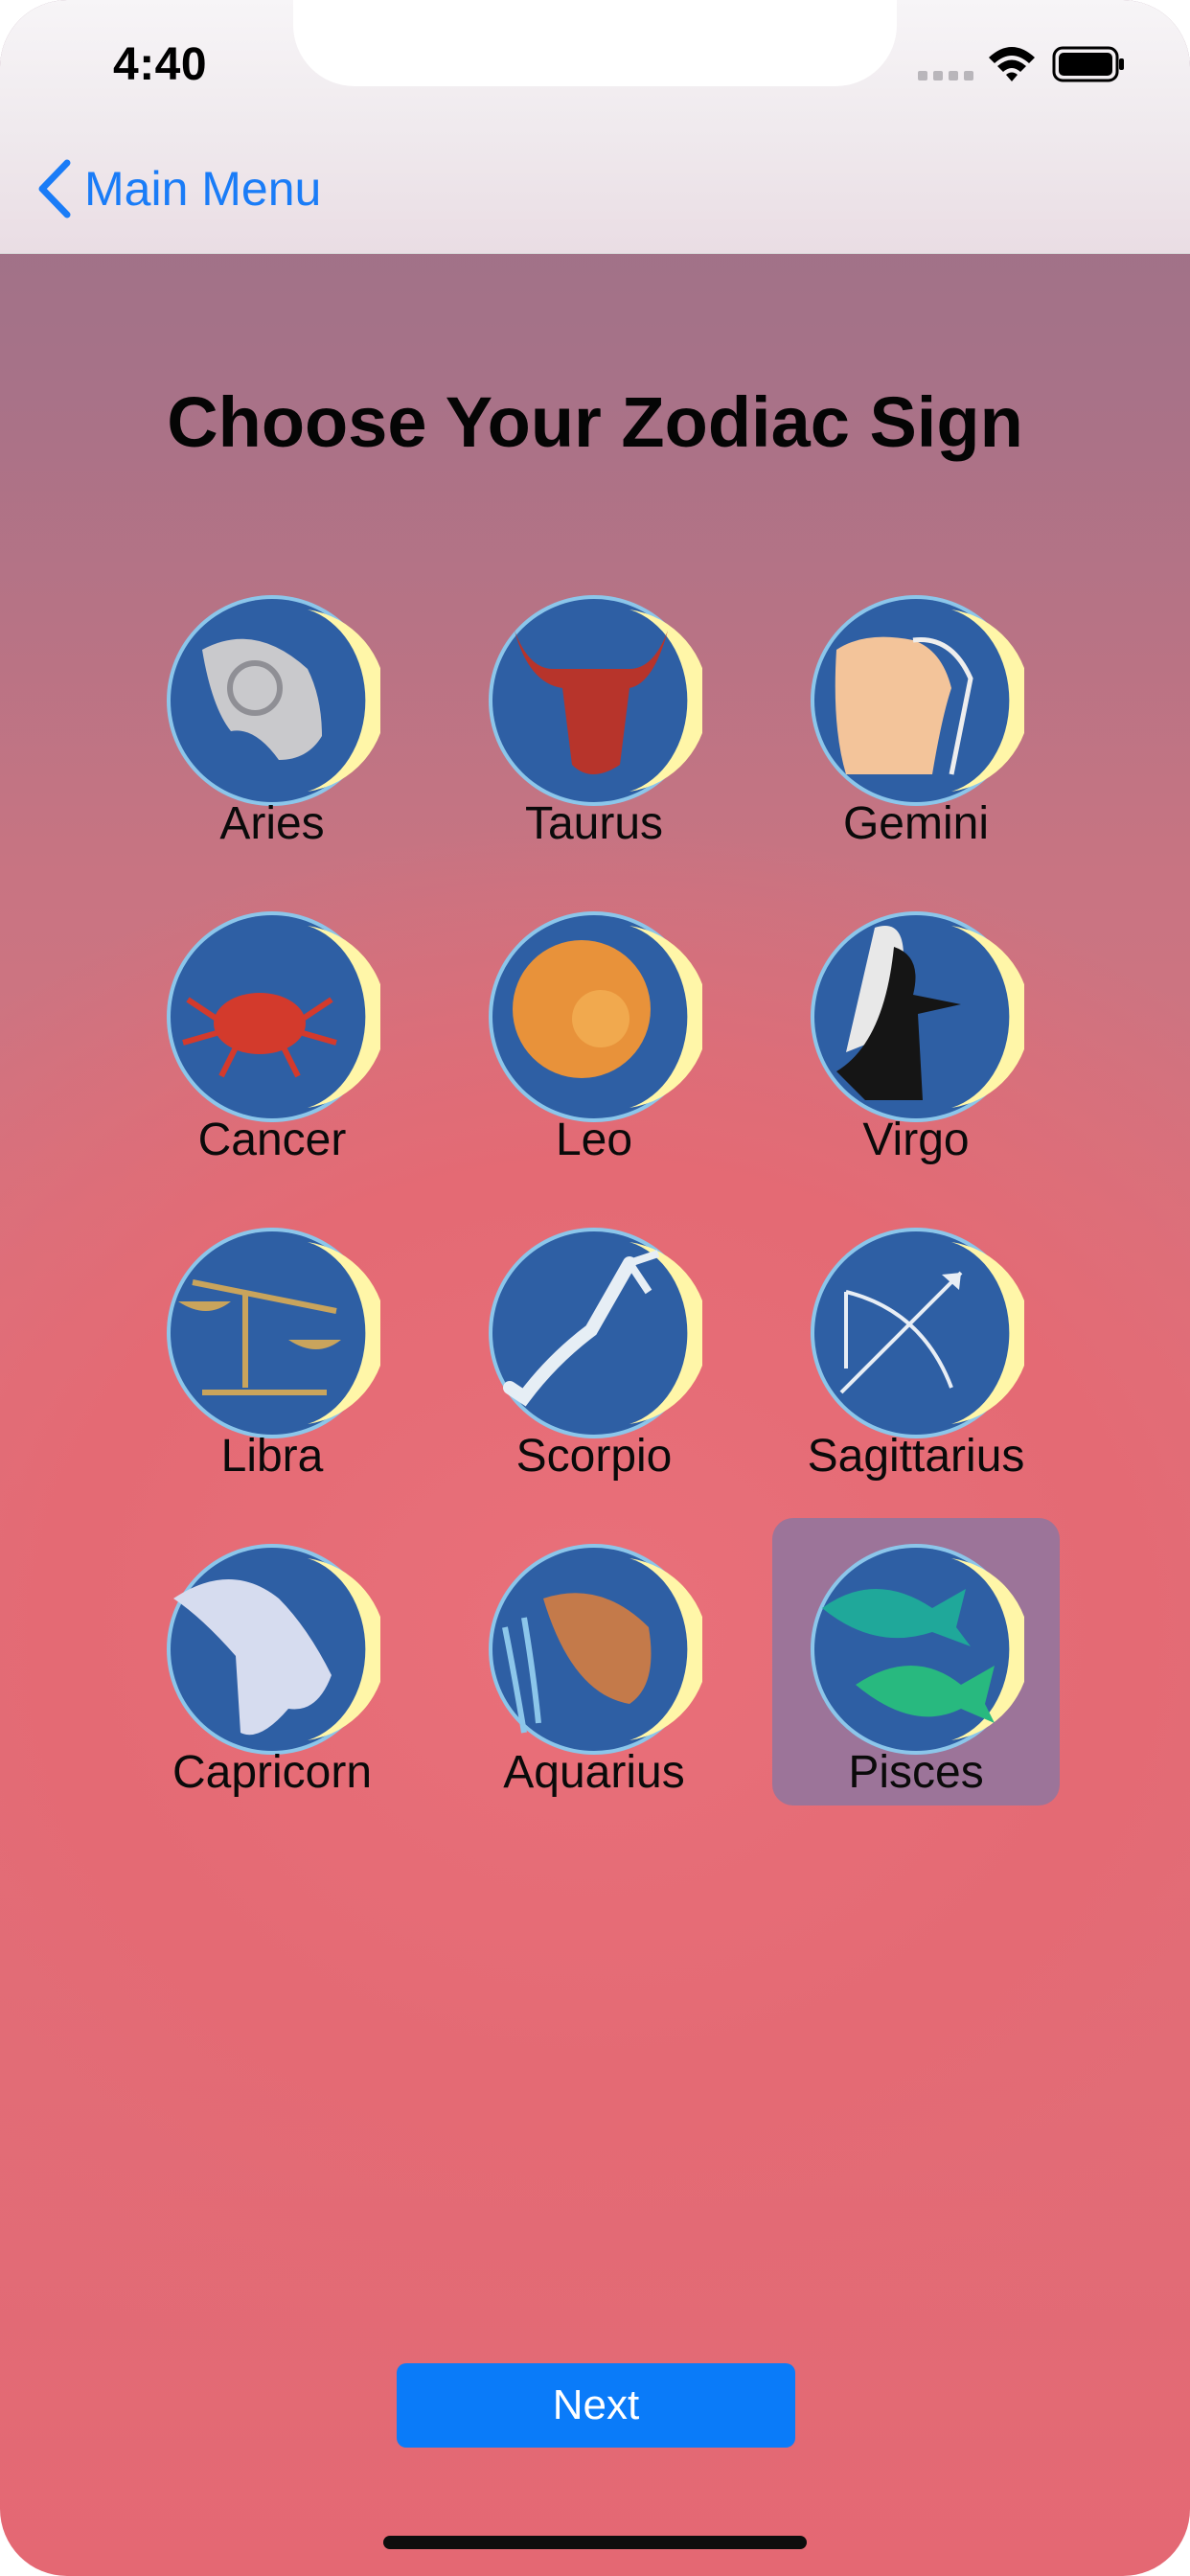 This screenshot has height=2576, width=1190. What do you see at coordinates (595, 1649) in the screenshot?
I see `water-bearer-icon` at bounding box center [595, 1649].